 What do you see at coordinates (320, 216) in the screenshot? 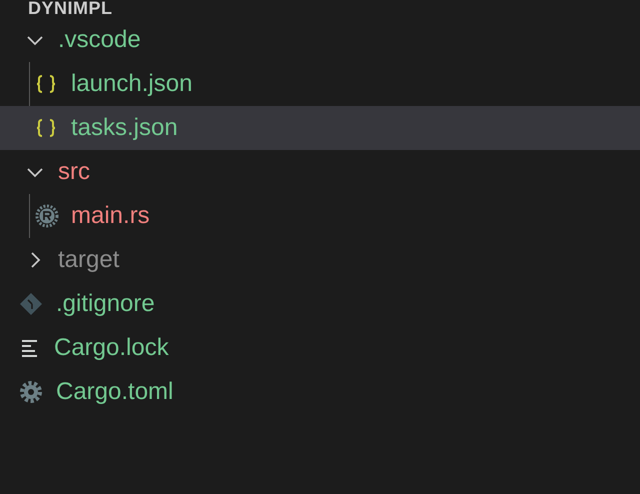
I see `tree-item: main.rs` at bounding box center [320, 216].